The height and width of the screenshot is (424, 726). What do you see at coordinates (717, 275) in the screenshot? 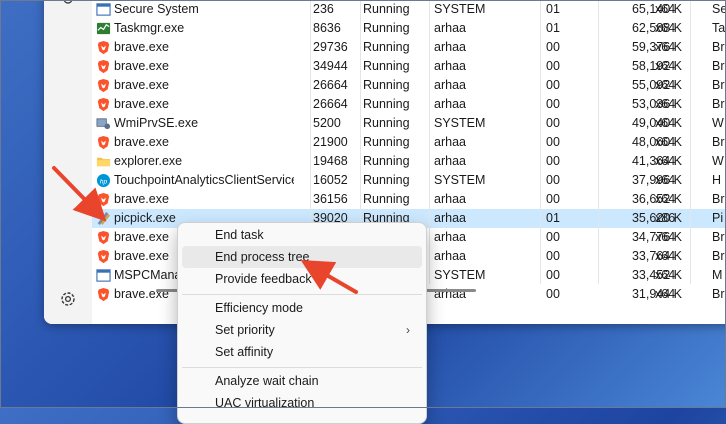
I see `cell-desc: M` at bounding box center [717, 275].